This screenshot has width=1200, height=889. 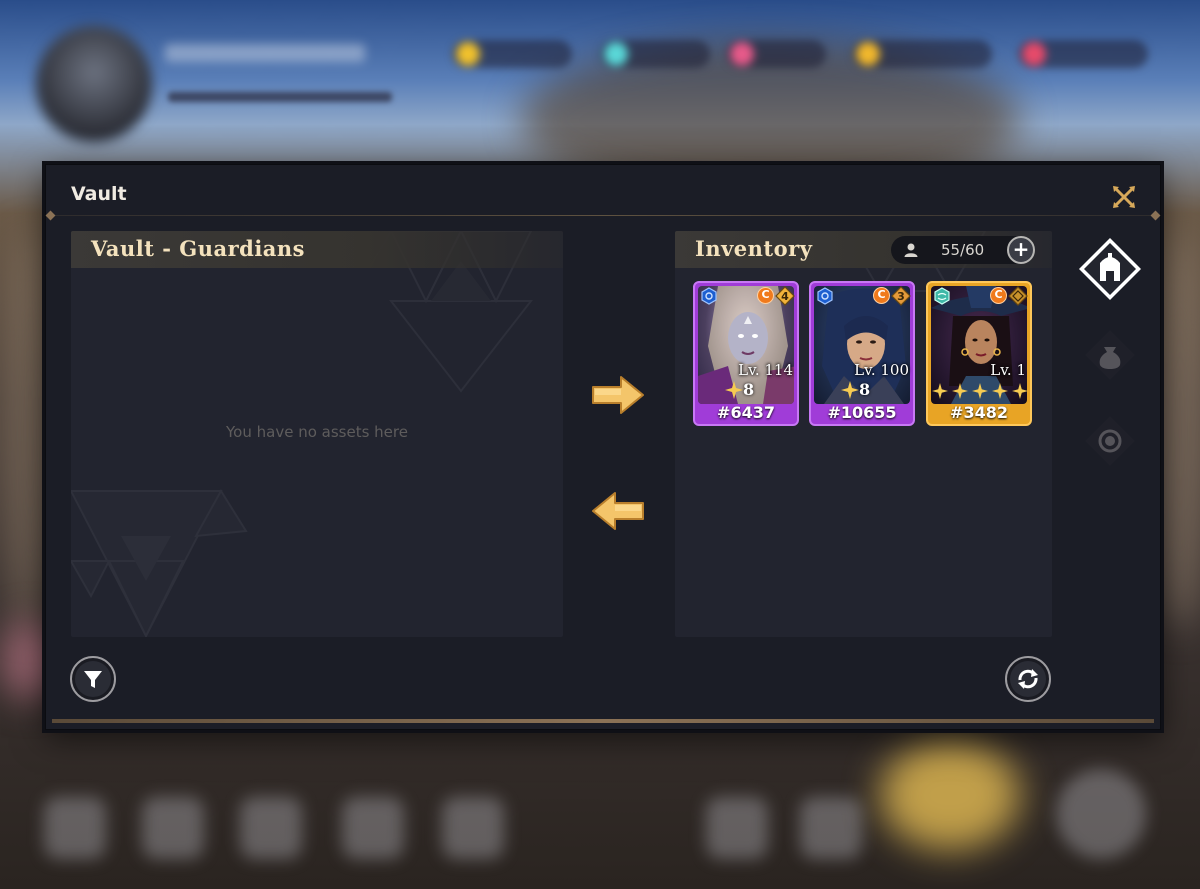 I want to click on guardian-level: Lv. 1, so click(x=1008, y=370).